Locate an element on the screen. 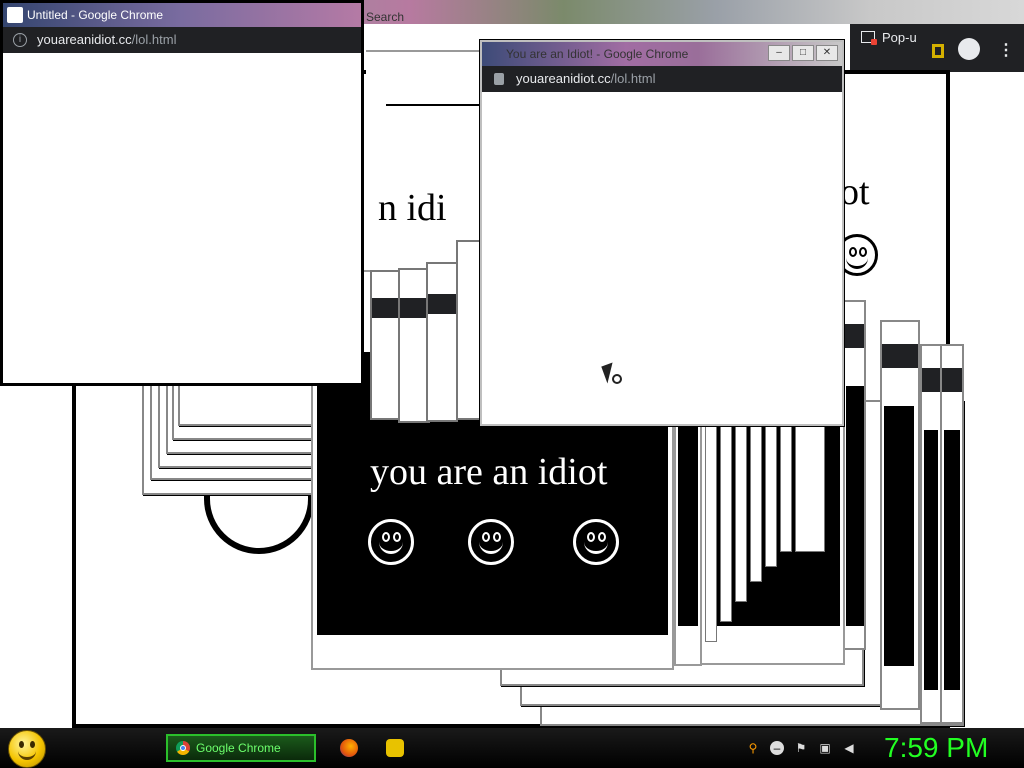 The image size is (1024, 768). taskbar-clock: 7:59 PM is located at coordinates (936, 748).